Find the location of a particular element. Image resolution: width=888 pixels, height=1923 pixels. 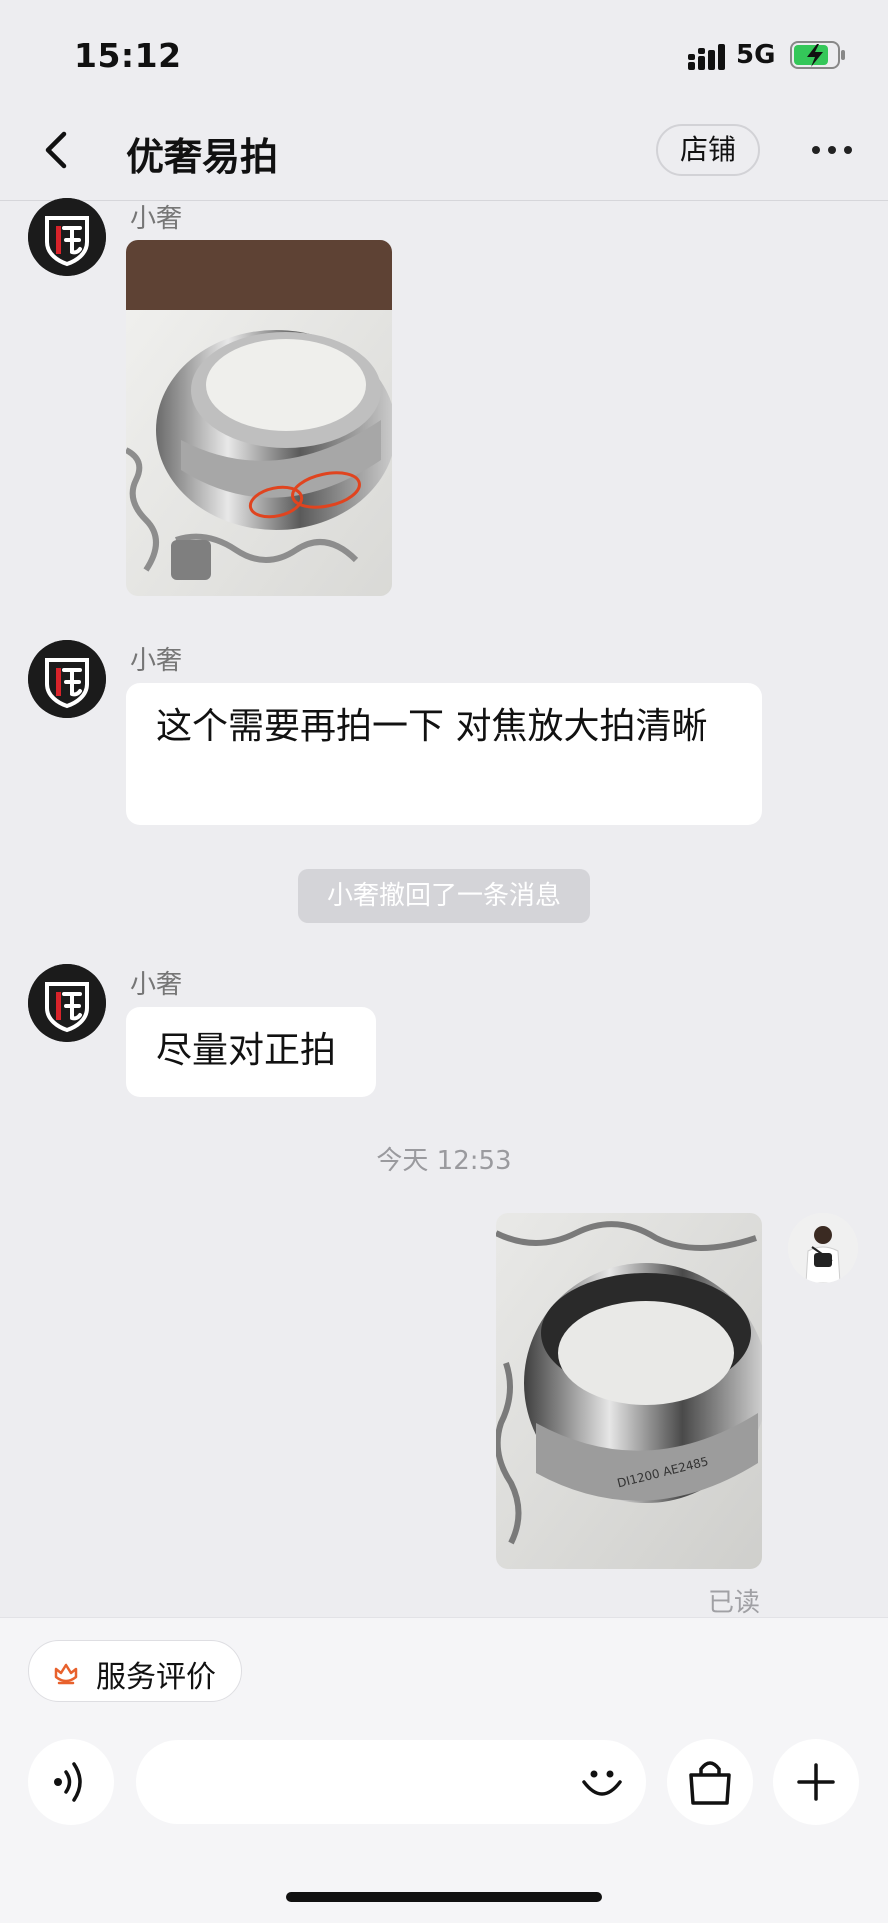

status-time: 15:12 is located at coordinates (128, 55).